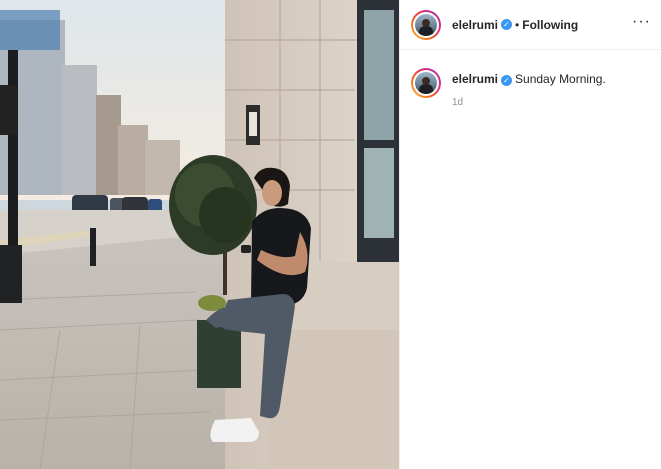 Image resolution: width=661 pixels, height=469 pixels. I want to click on caption-avatar-image, so click(426, 83).